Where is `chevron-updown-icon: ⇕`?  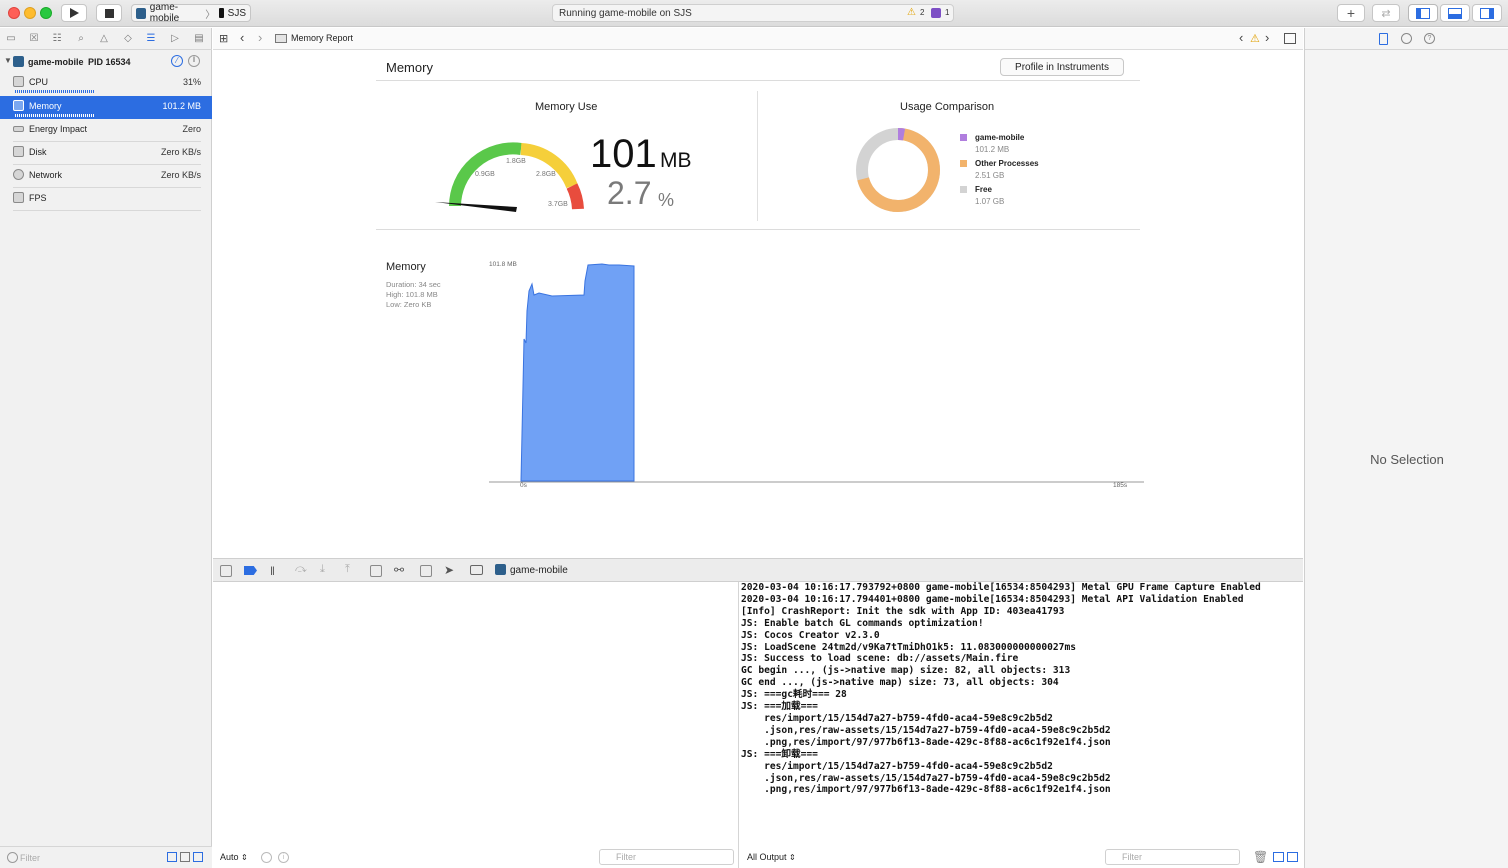 chevron-updown-icon: ⇕ is located at coordinates (792, 857).